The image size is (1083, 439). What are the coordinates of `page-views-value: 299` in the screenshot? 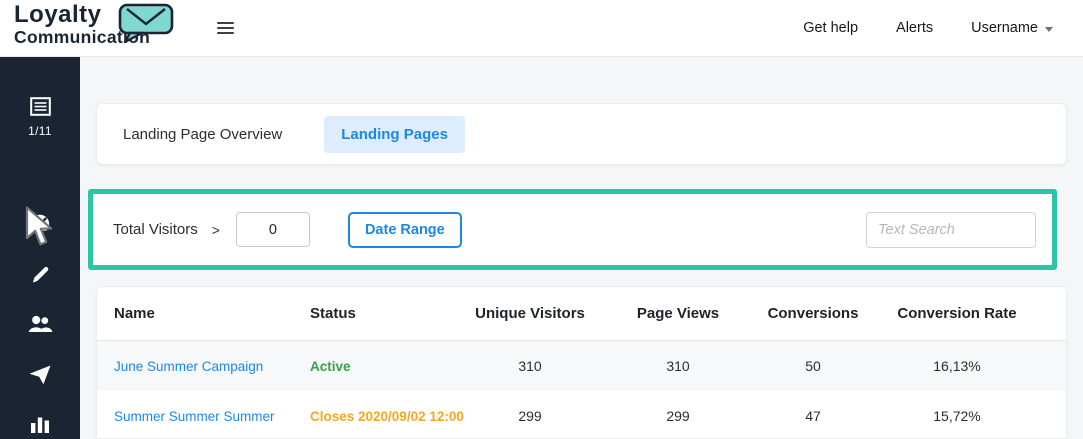 It's located at (678, 416).